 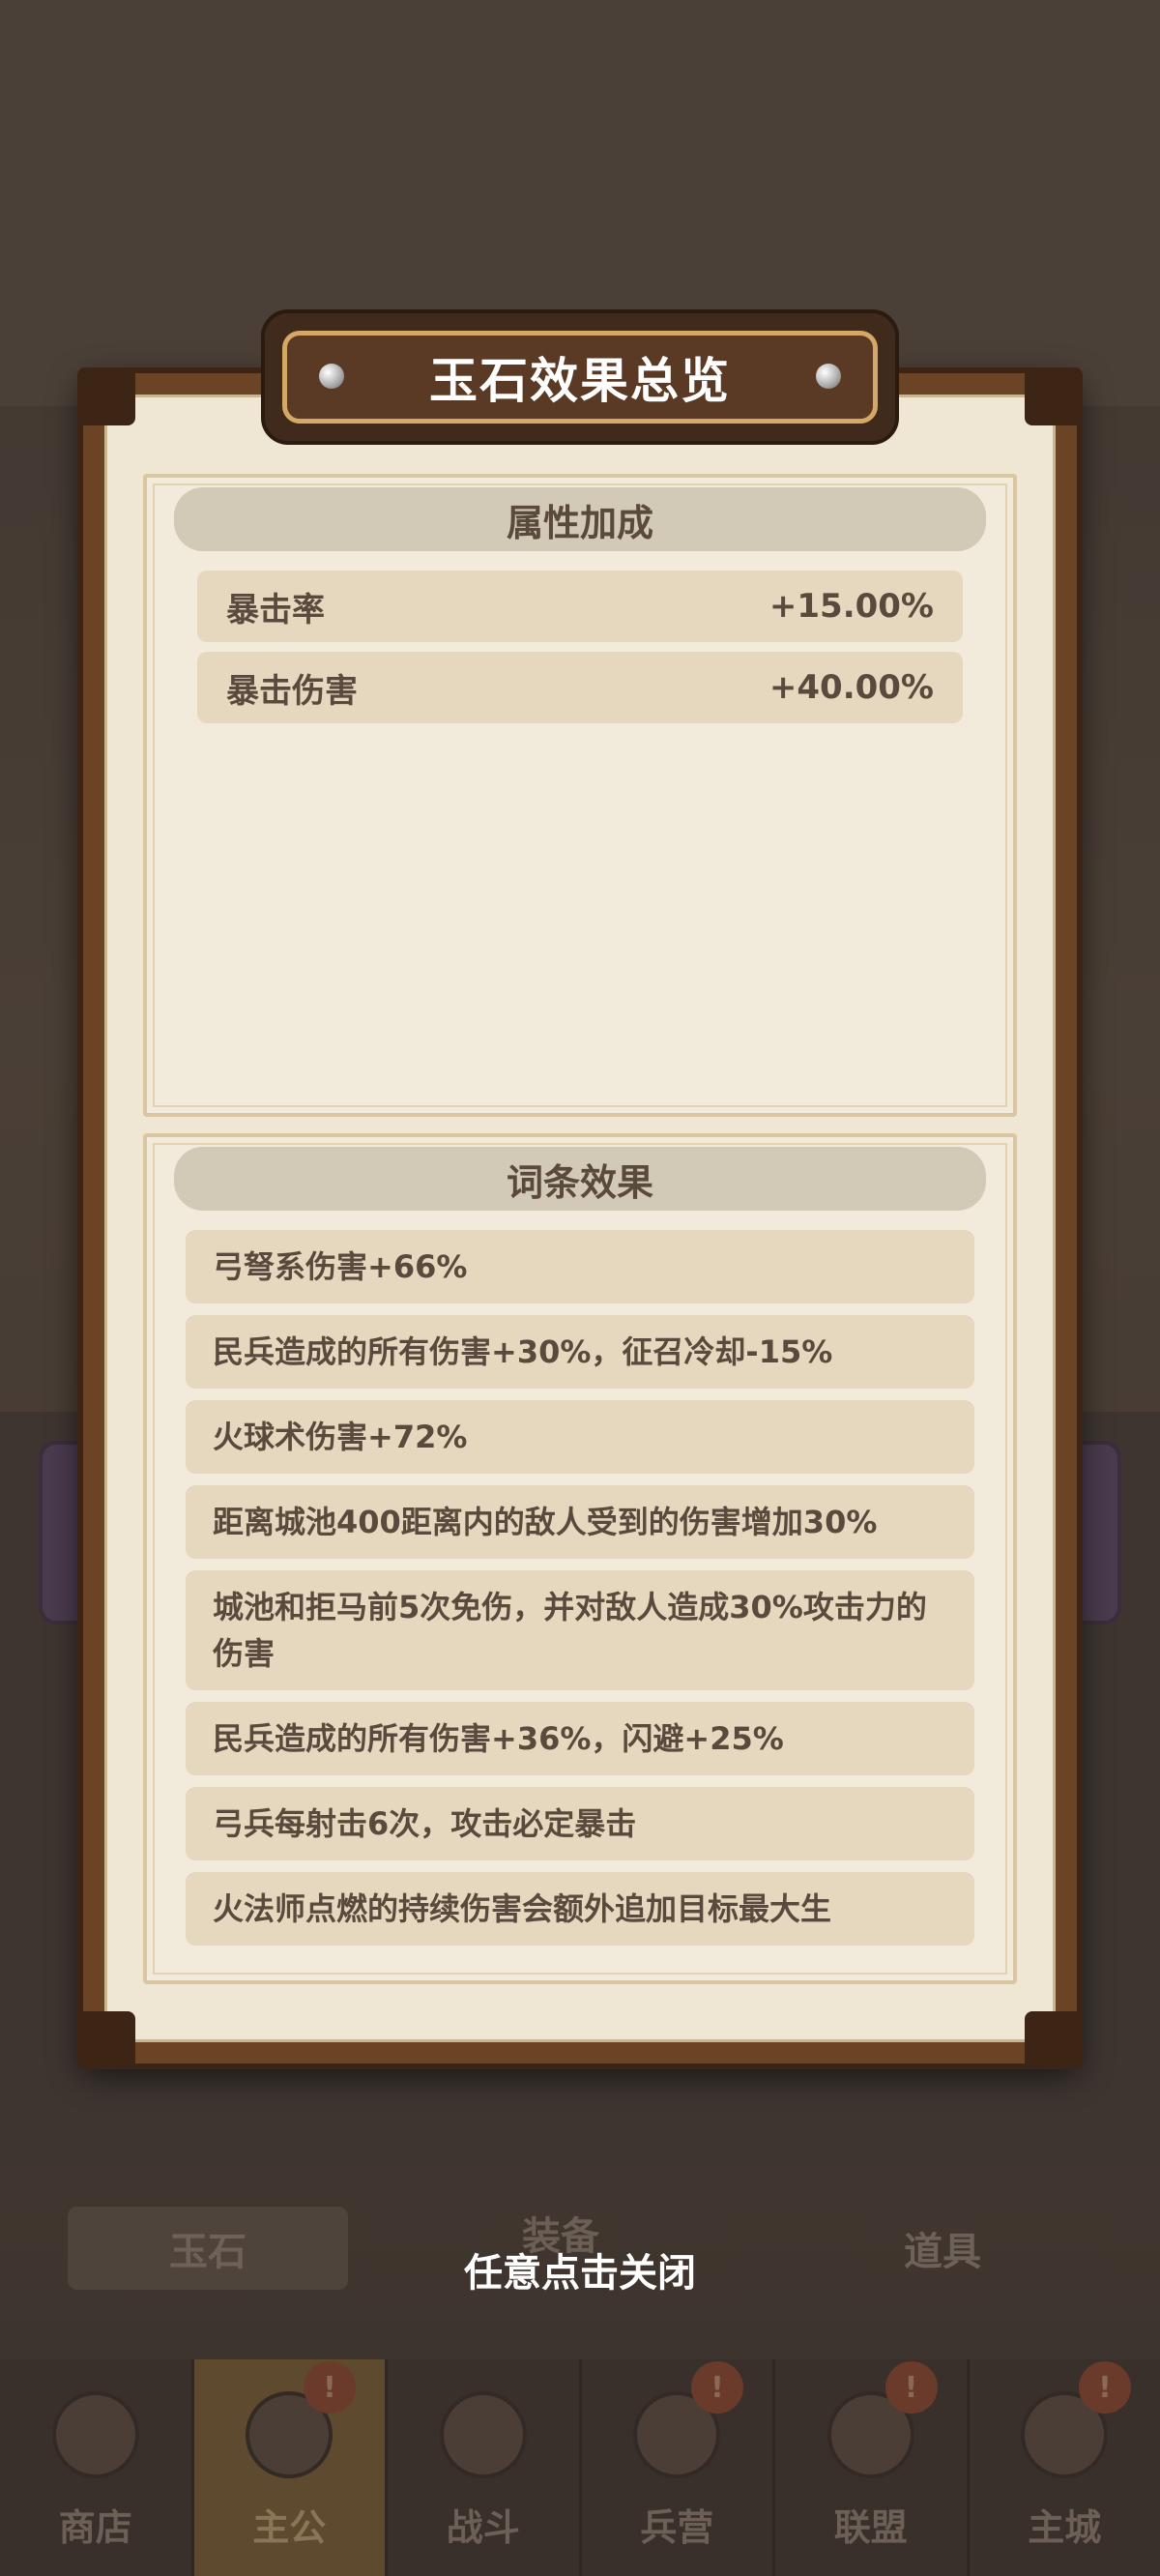 I want to click on stat-row: 暴击率 +15.00%, so click(x=580, y=606).